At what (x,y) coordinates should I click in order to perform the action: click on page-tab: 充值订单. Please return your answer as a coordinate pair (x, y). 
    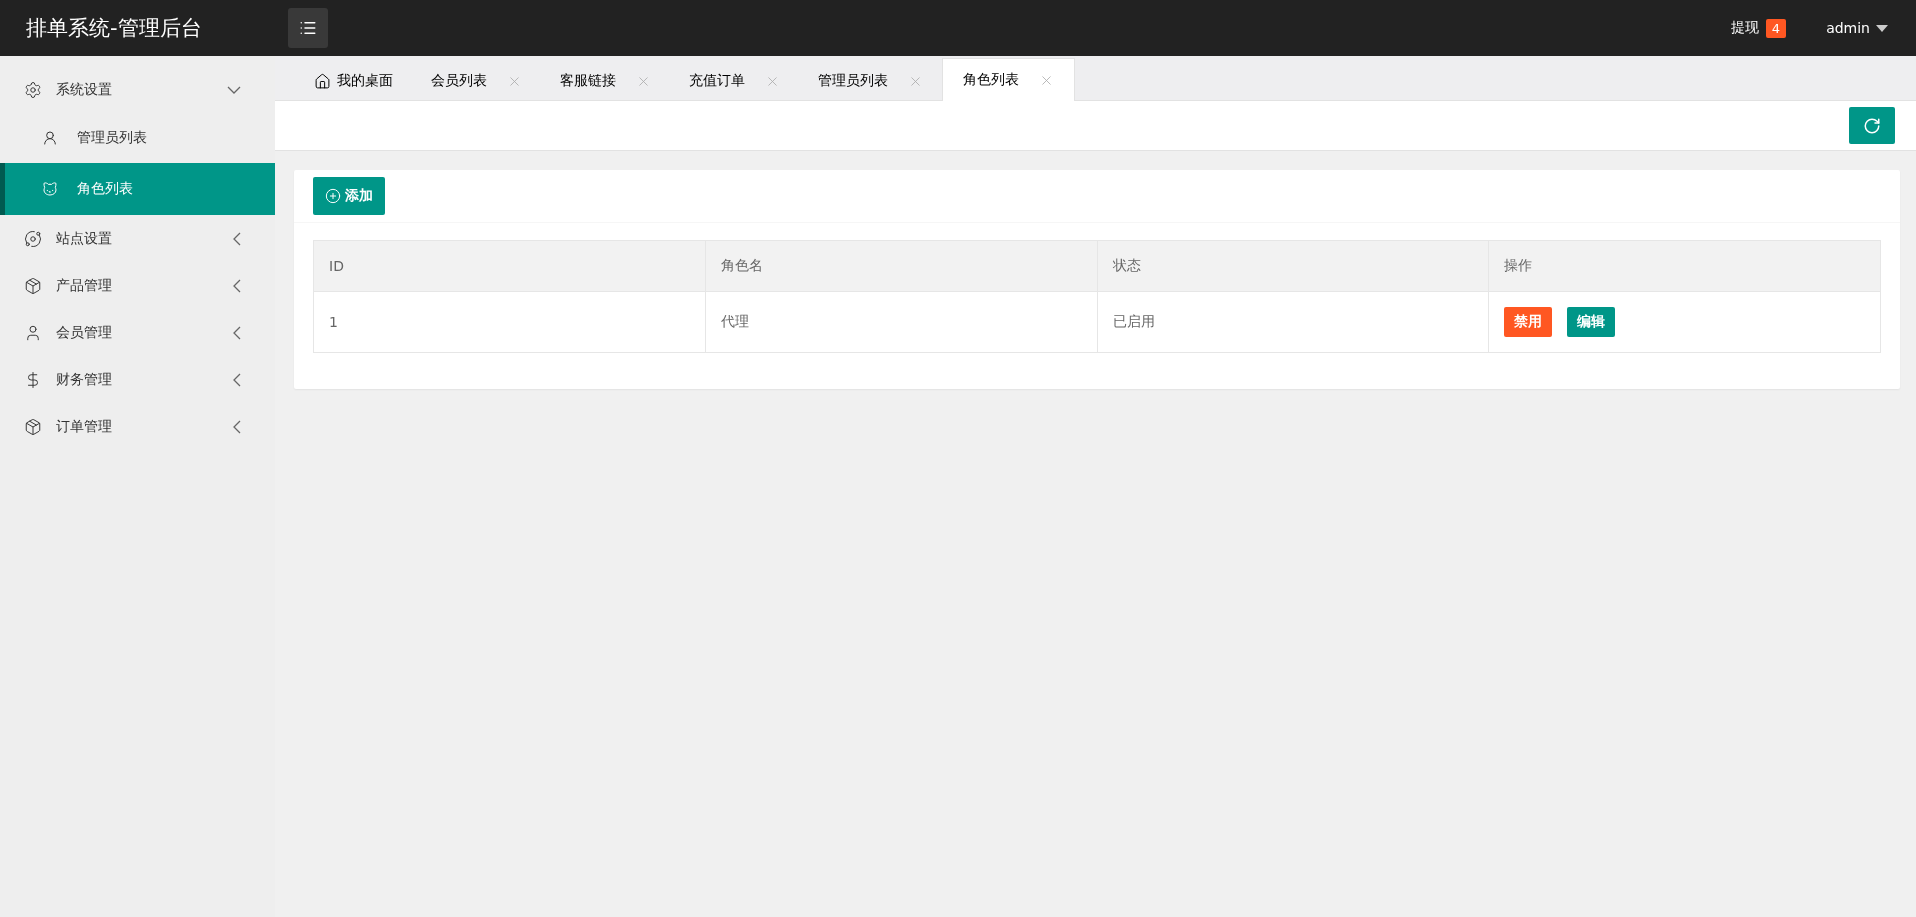
    Looking at the image, I should click on (734, 80).